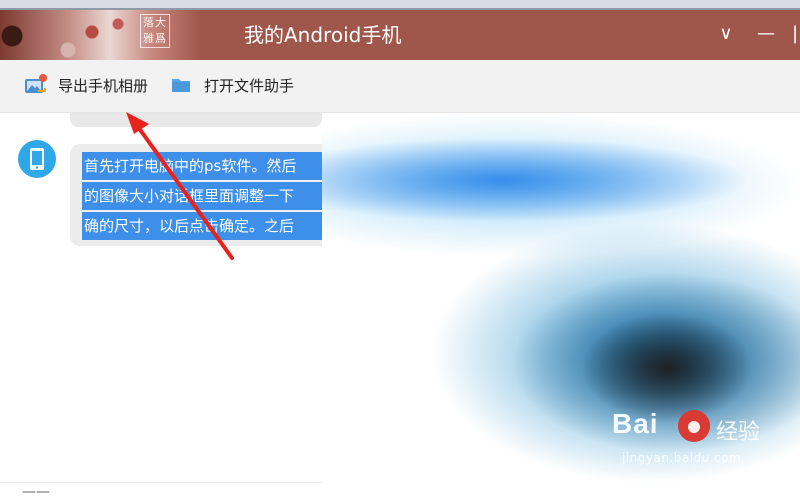  I want to click on title-bar: 落大 雅爲 我的Android手机 ∨ — |, so click(400, 35).